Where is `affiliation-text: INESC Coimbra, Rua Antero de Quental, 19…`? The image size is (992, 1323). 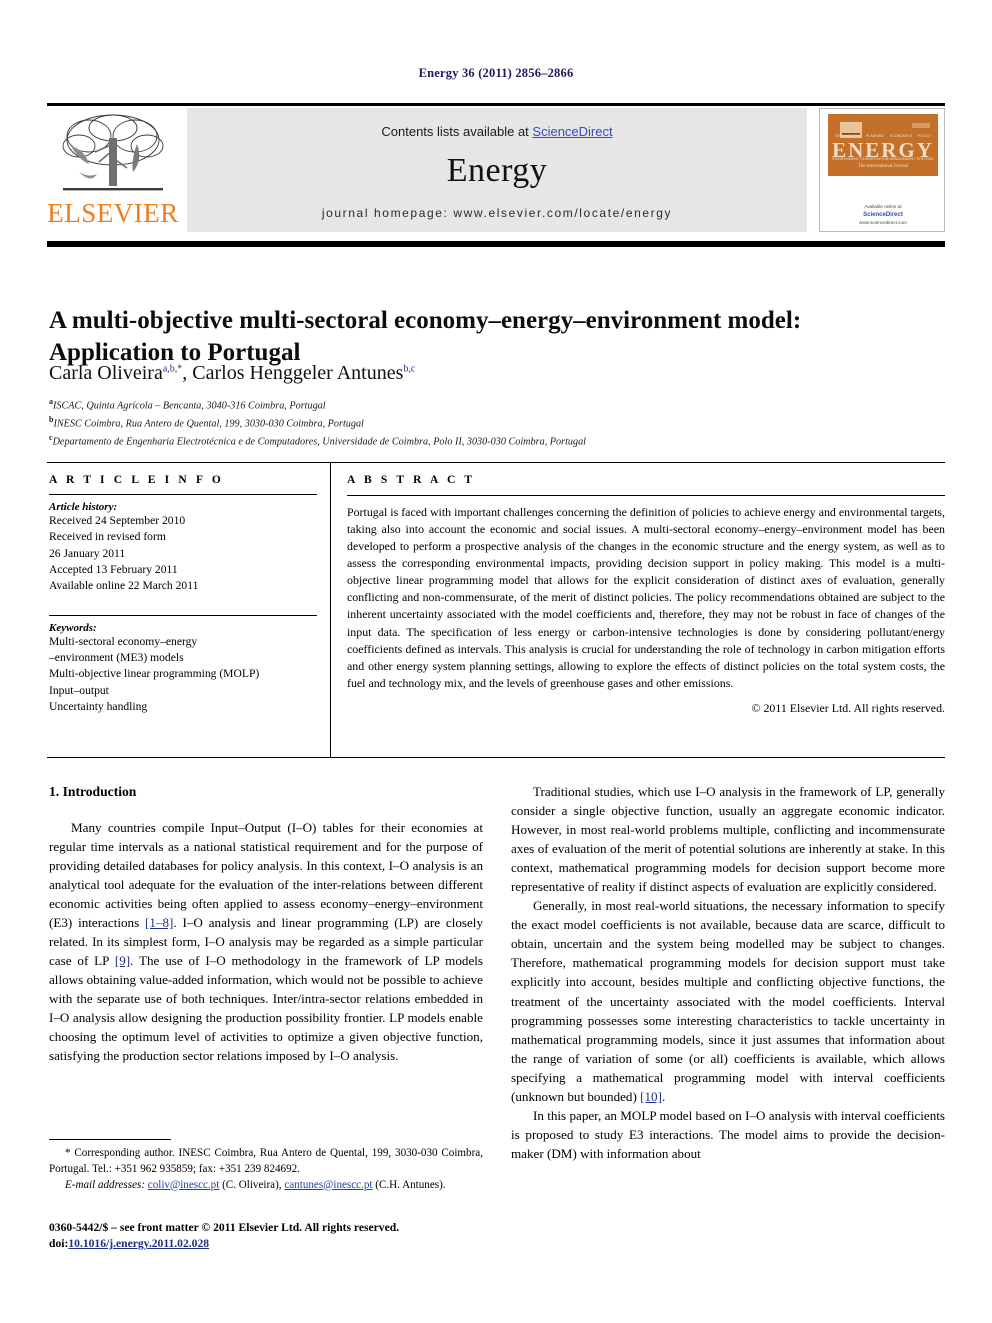
affiliation-text: INESC Coimbra, Rua Antero de Quental, 19… is located at coordinates (208, 424).